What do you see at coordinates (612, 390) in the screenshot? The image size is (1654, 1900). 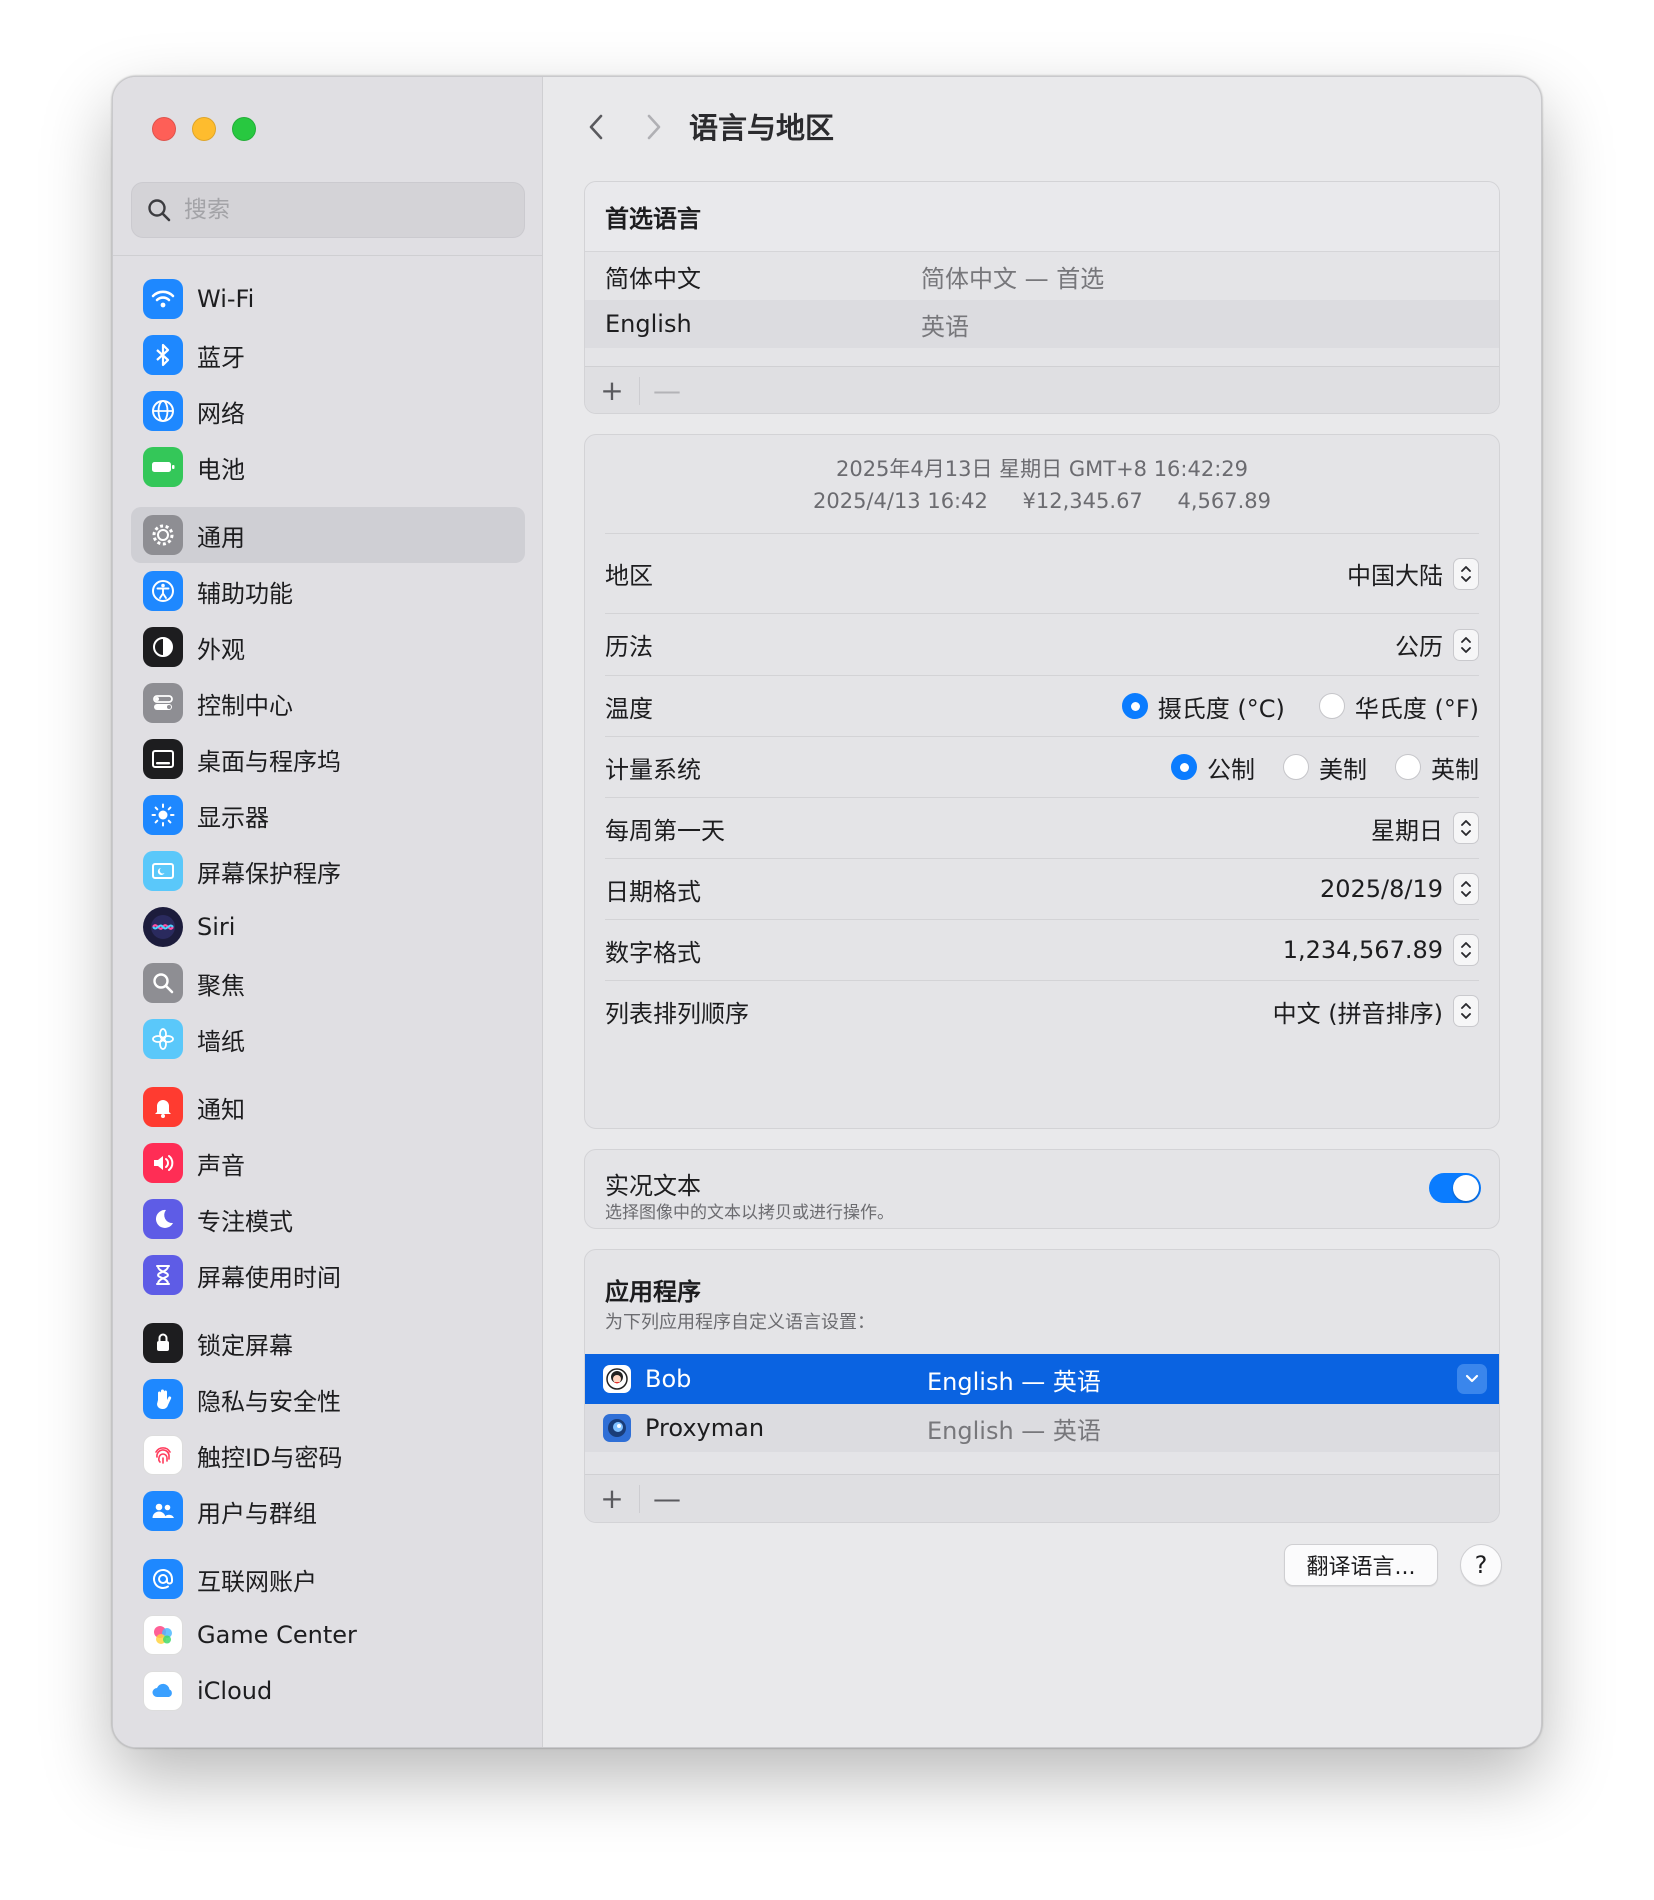 I see `add-language-button: +` at bounding box center [612, 390].